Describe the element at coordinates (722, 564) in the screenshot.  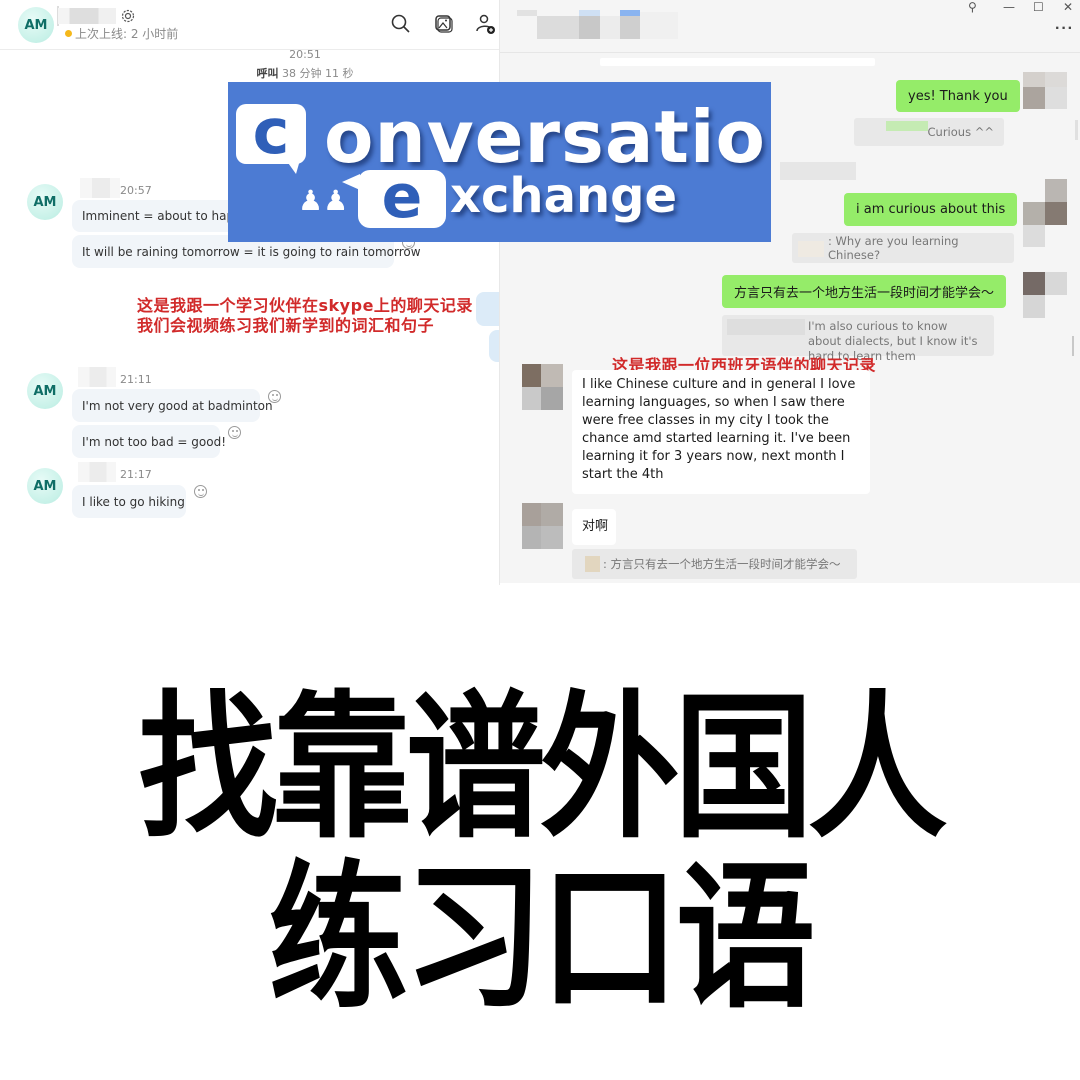
I see `quote-text: : 方言只有去一个地方生活一段时间才能学会～` at that location.